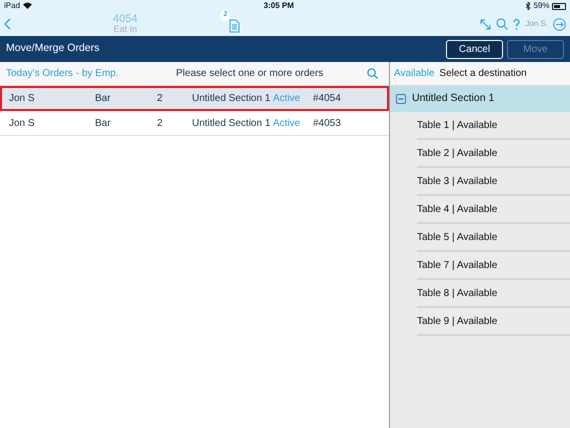 This screenshot has height=428, width=570. What do you see at coordinates (474, 49) in the screenshot?
I see `dialog-button: Cancel` at bounding box center [474, 49].